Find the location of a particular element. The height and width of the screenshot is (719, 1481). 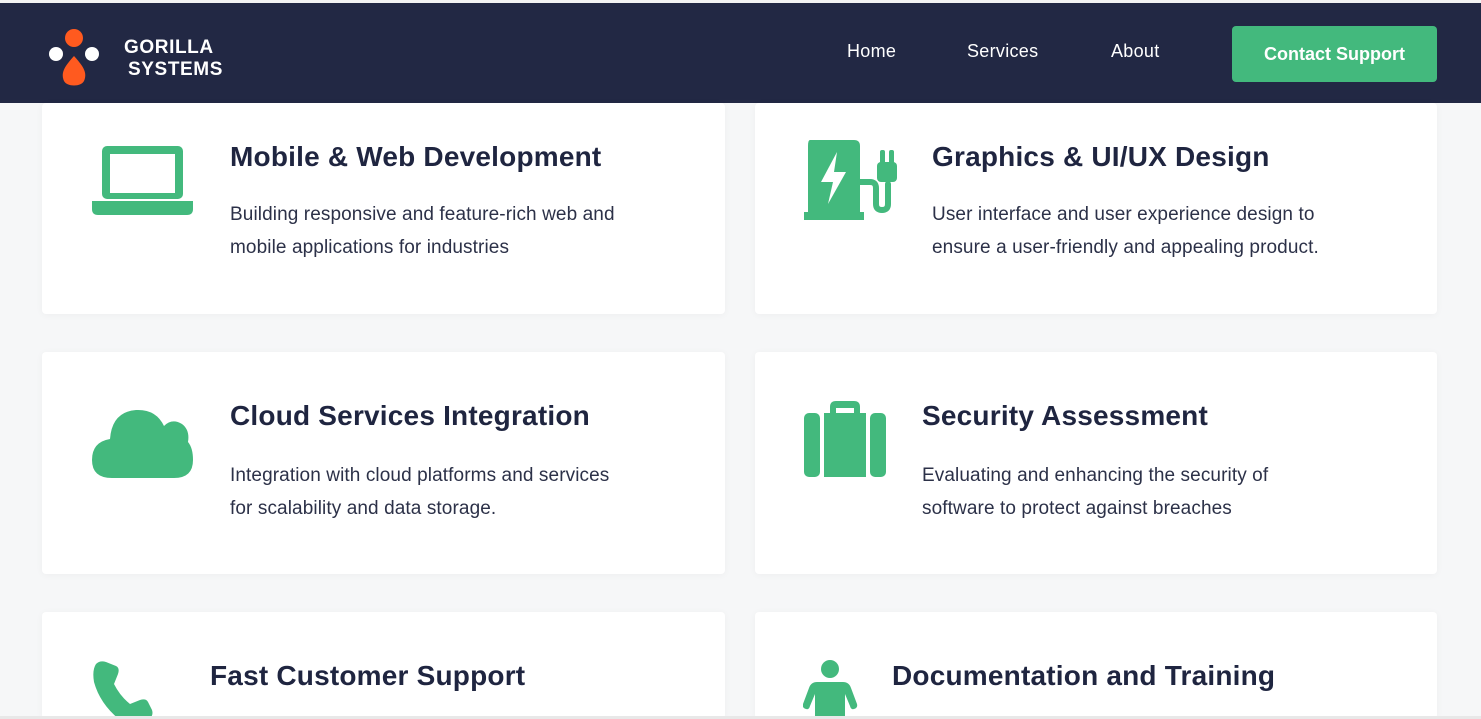

laptop-icon is located at coordinates (142, 180).